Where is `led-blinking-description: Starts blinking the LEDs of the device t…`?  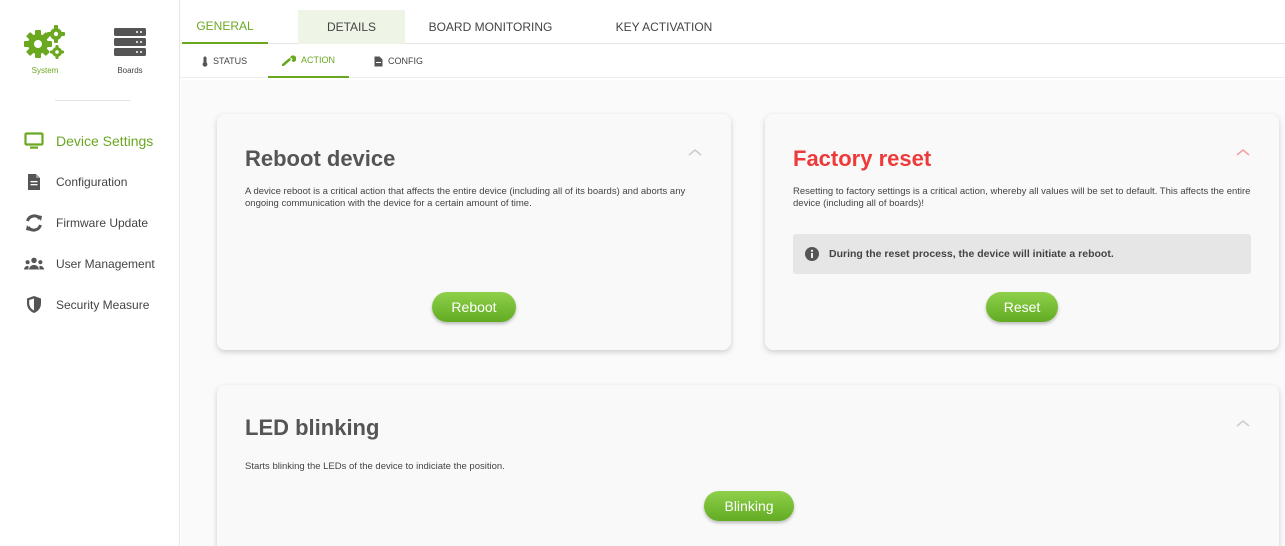 led-blinking-description: Starts blinking the LEDs of the device t… is located at coordinates (375, 466).